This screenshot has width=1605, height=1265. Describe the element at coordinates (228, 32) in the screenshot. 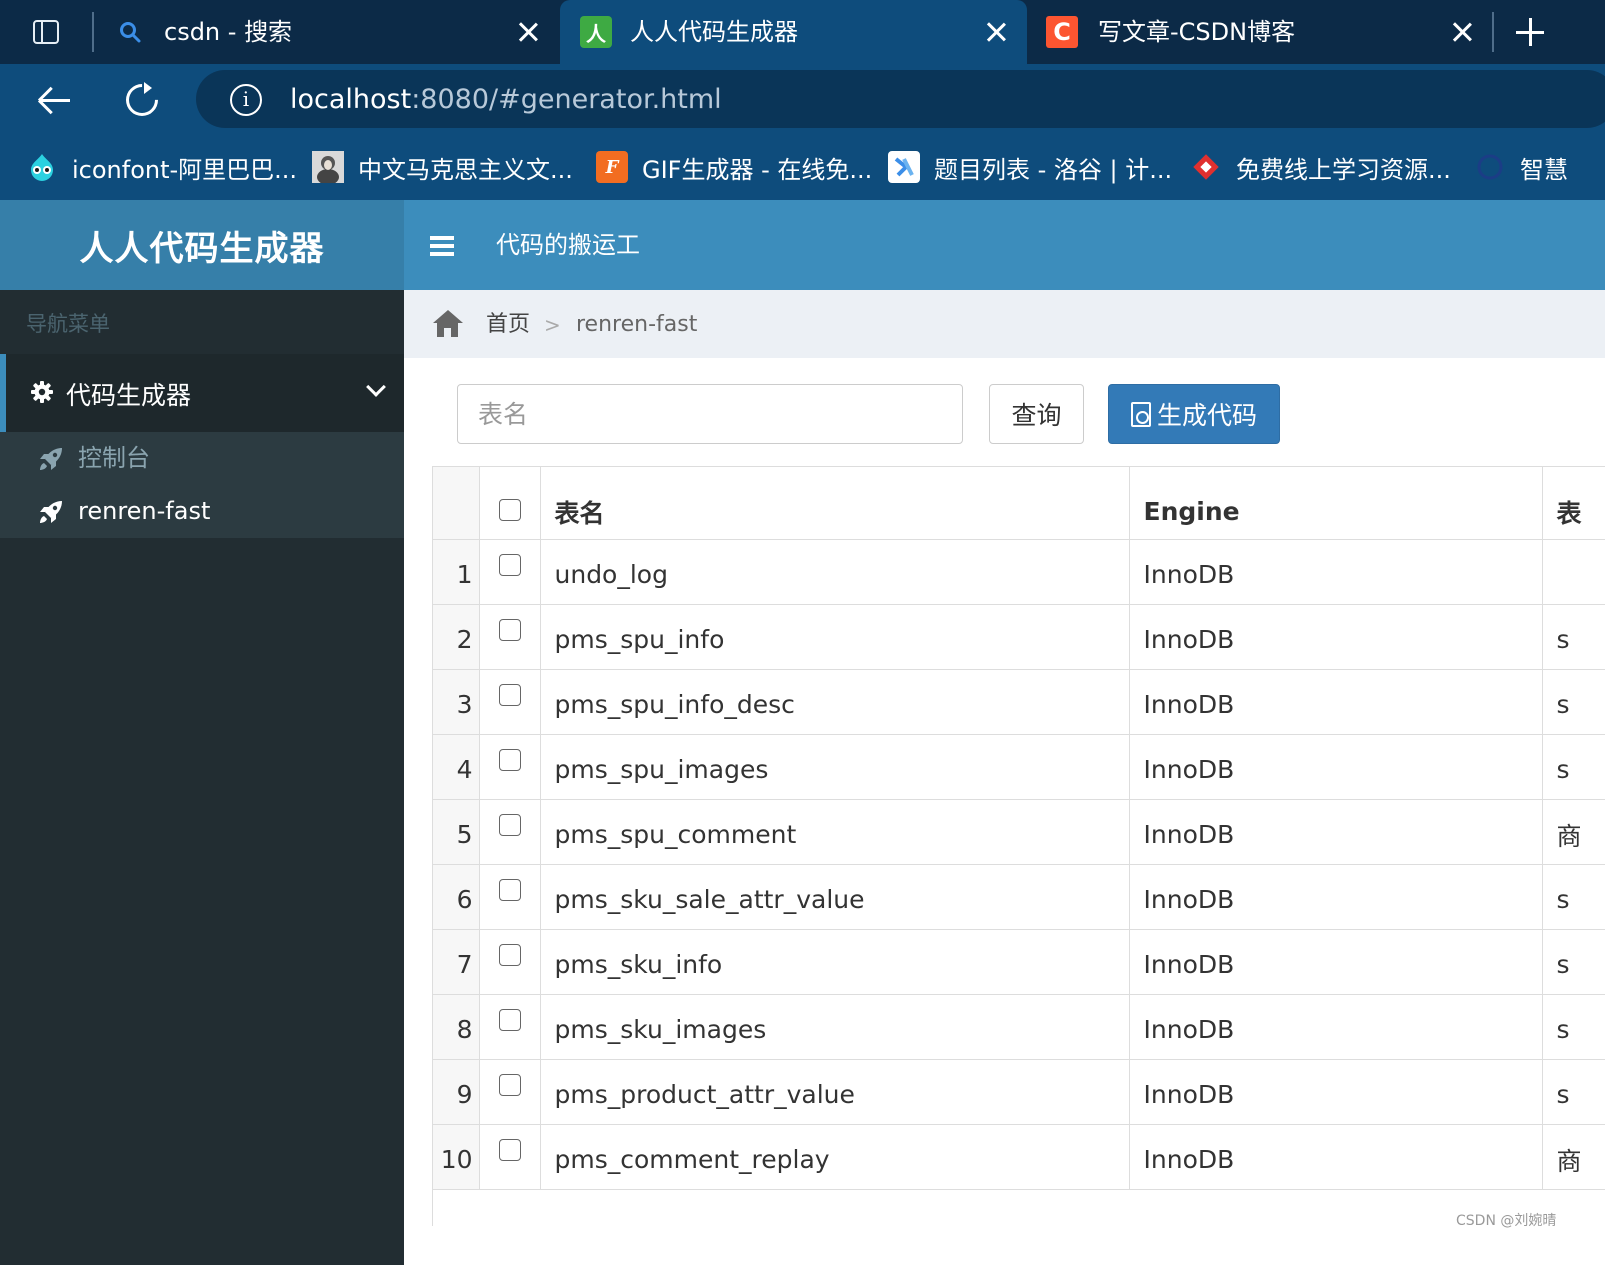

I see `tab-title: csdn - 搜索` at that location.